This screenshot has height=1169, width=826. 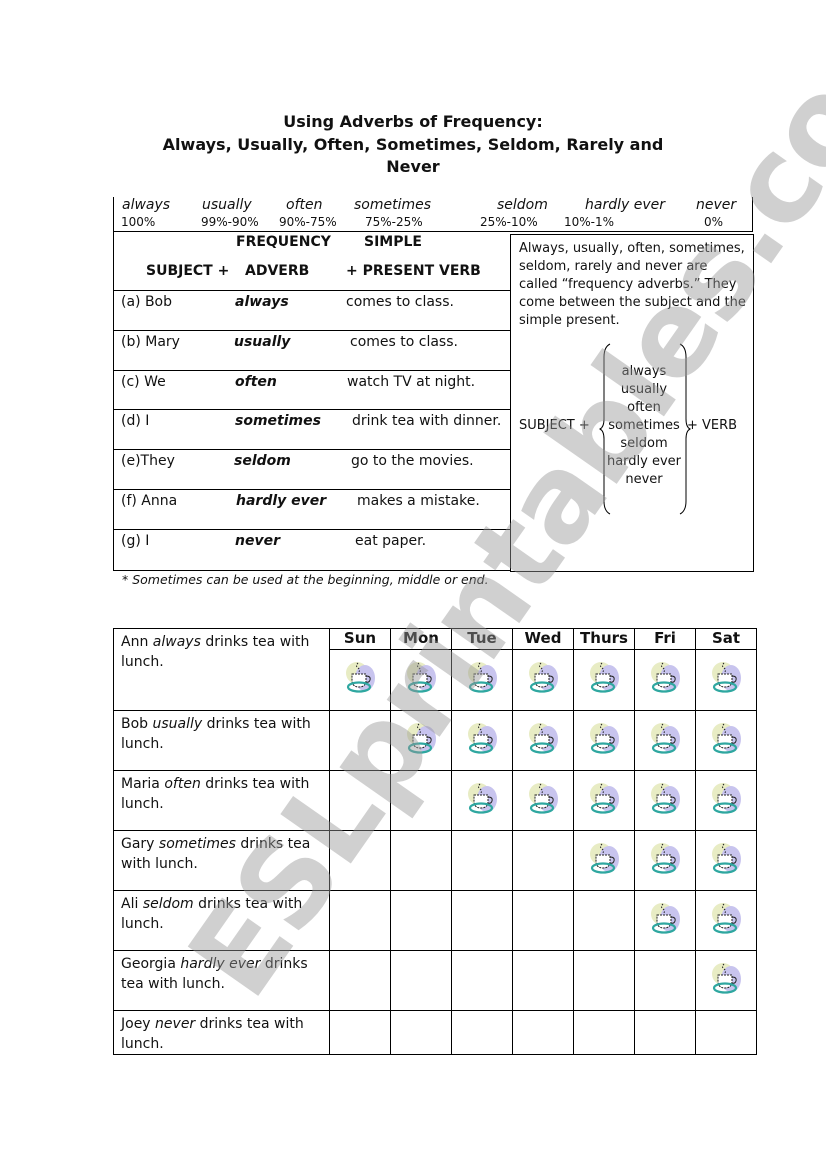 What do you see at coordinates (143, 382) in the screenshot?
I see `row-subject: (c) We` at bounding box center [143, 382].